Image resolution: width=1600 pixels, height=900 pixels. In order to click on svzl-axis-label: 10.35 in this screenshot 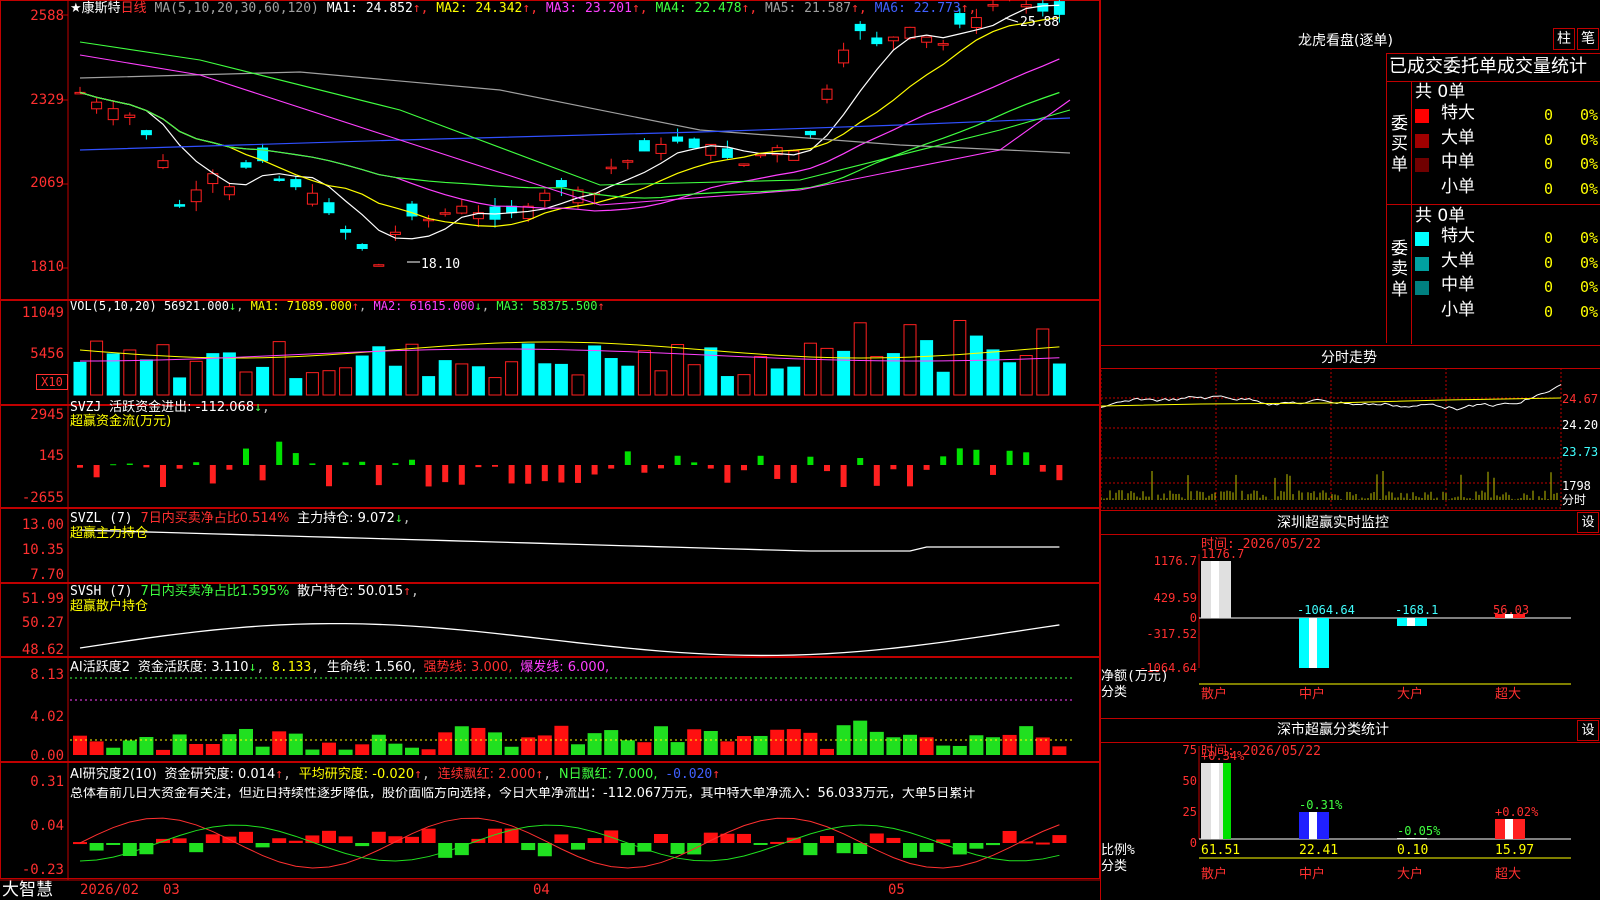, I will do `click(42, 550)`.